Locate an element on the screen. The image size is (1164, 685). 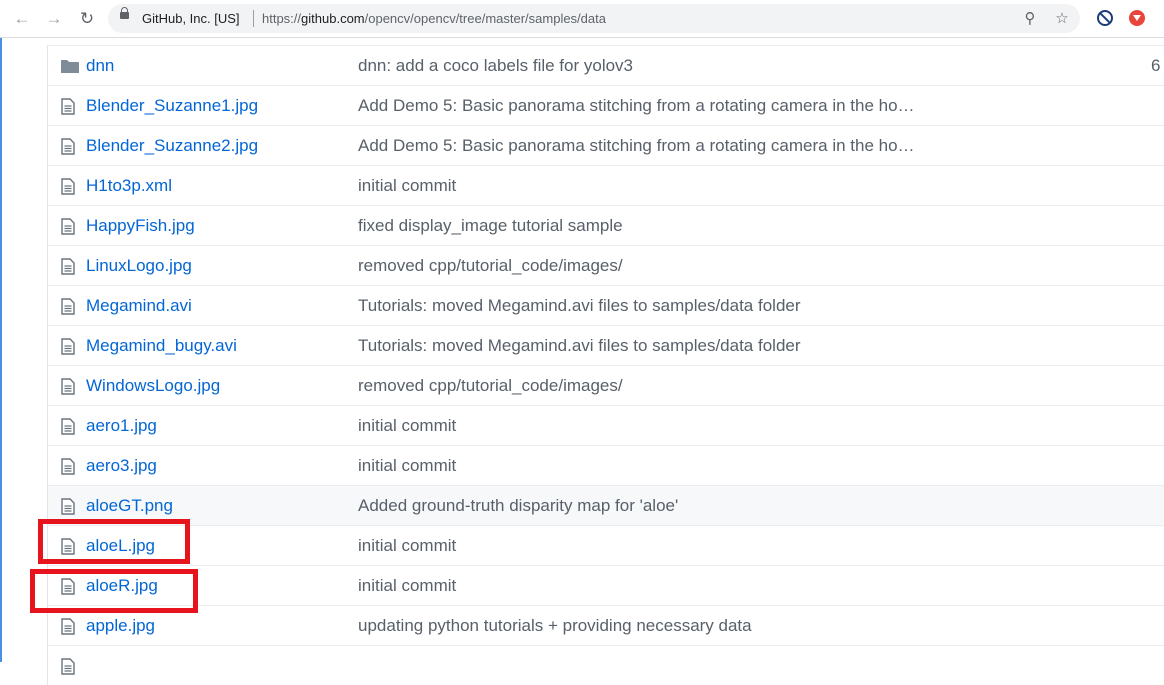
file-row: aero3.jpg initial commit is located at coordinates (606, 465).